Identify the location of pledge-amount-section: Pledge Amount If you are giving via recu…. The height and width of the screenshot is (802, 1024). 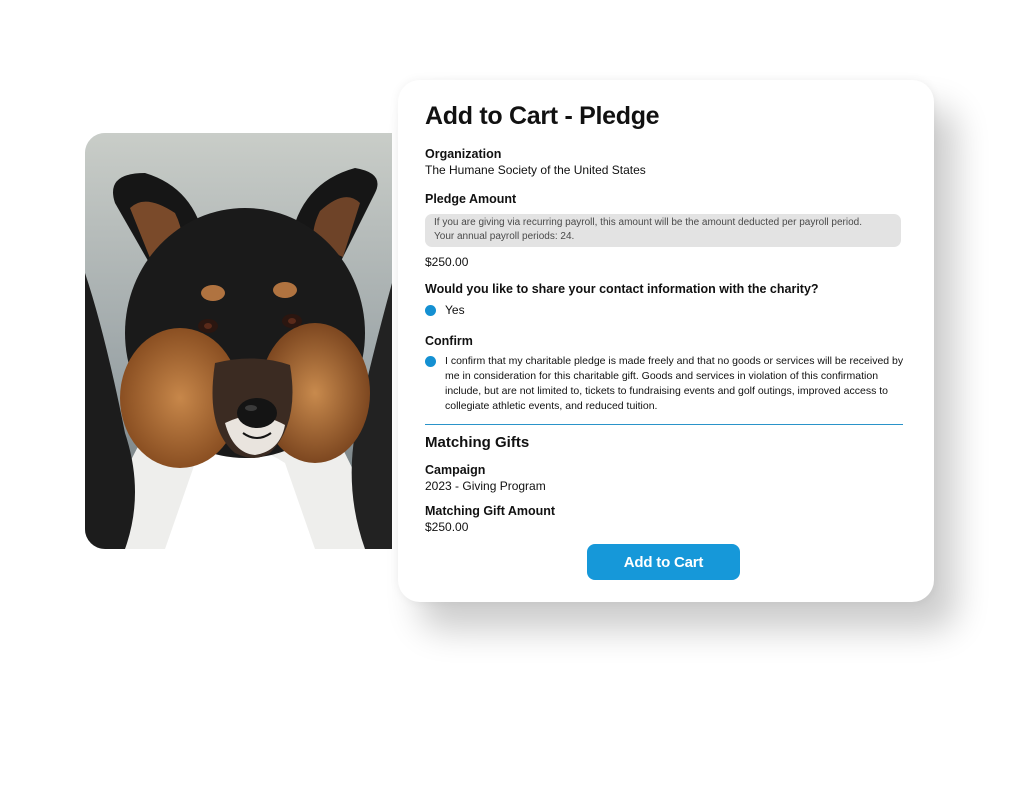
(665, 230).